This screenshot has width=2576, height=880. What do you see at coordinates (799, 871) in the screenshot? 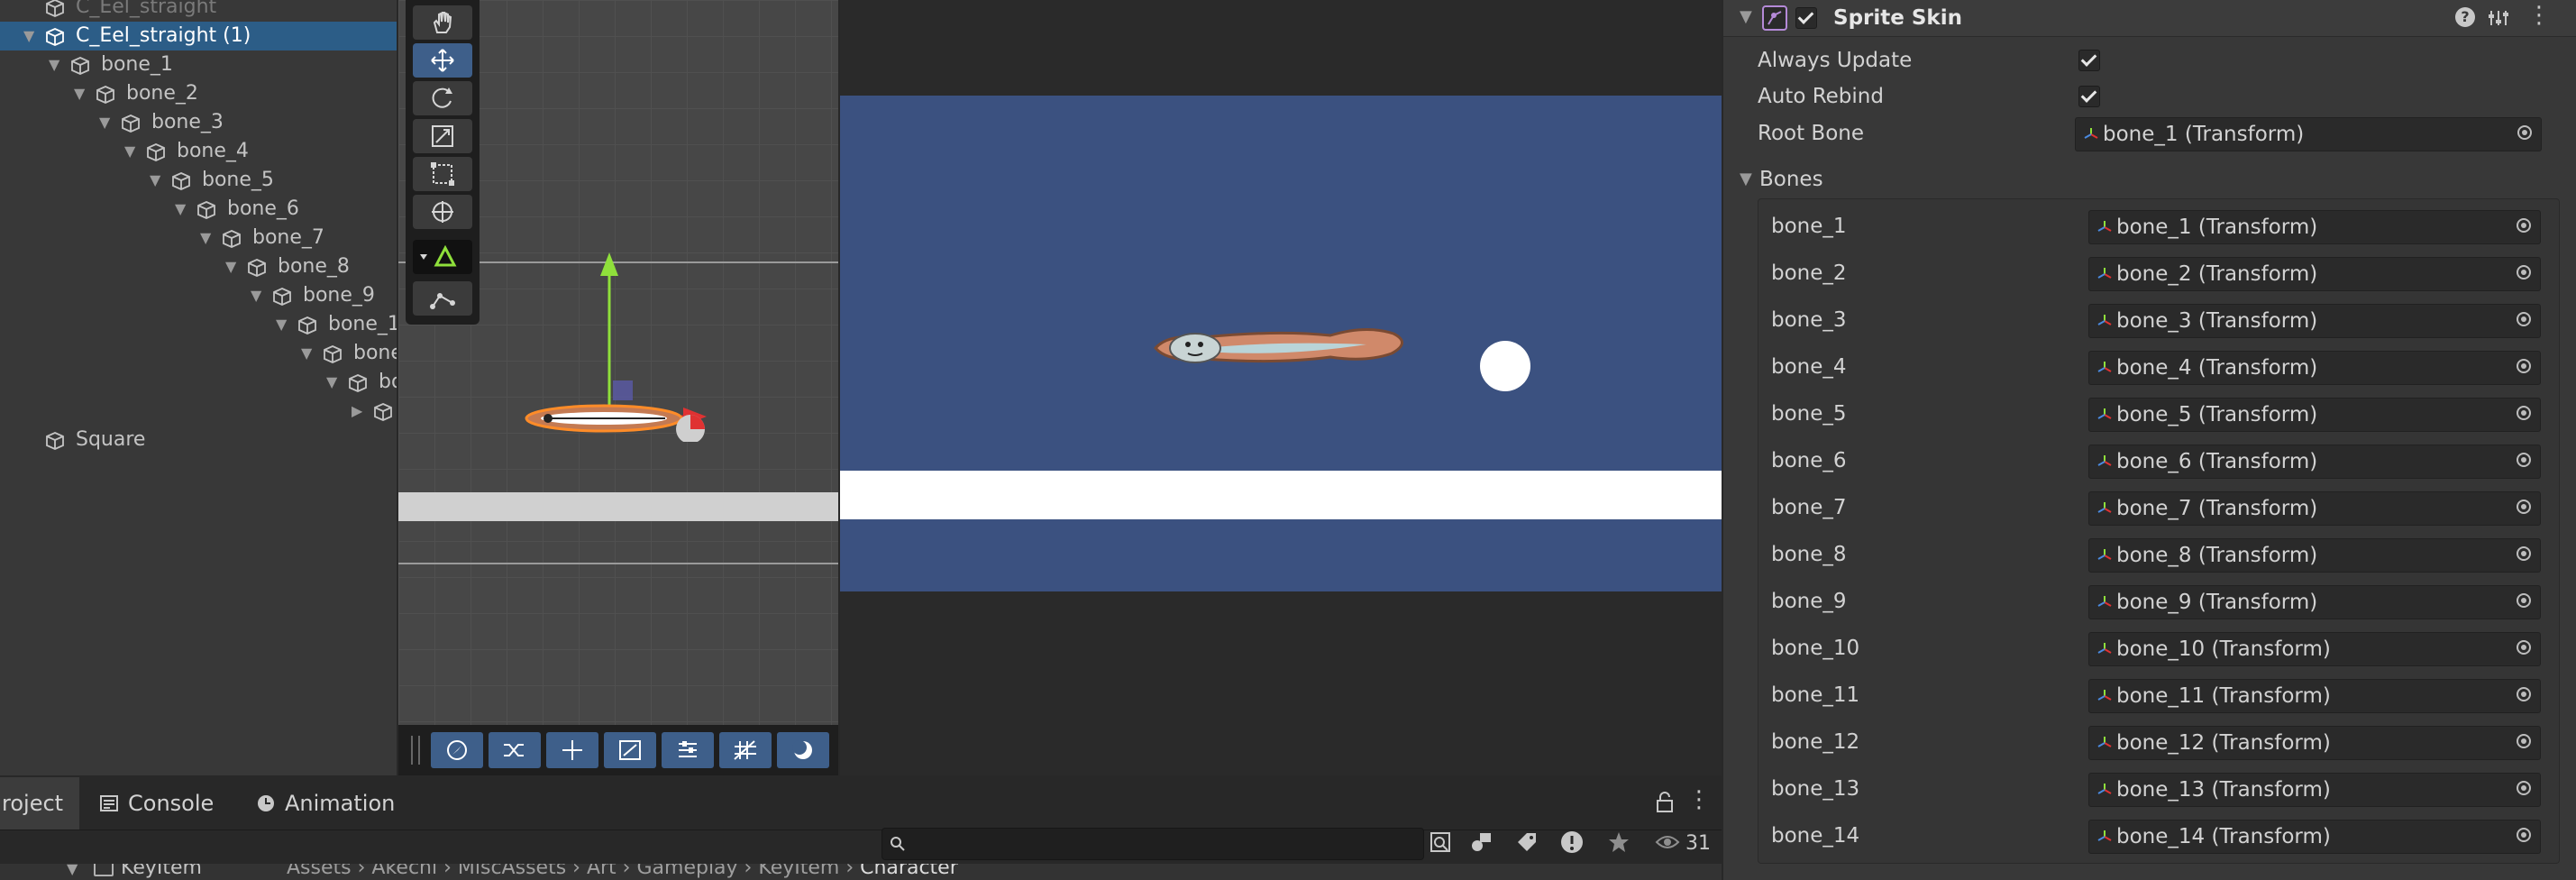
I see `breadcrumb-item: KeyItem` at bounding box center [799, 871].